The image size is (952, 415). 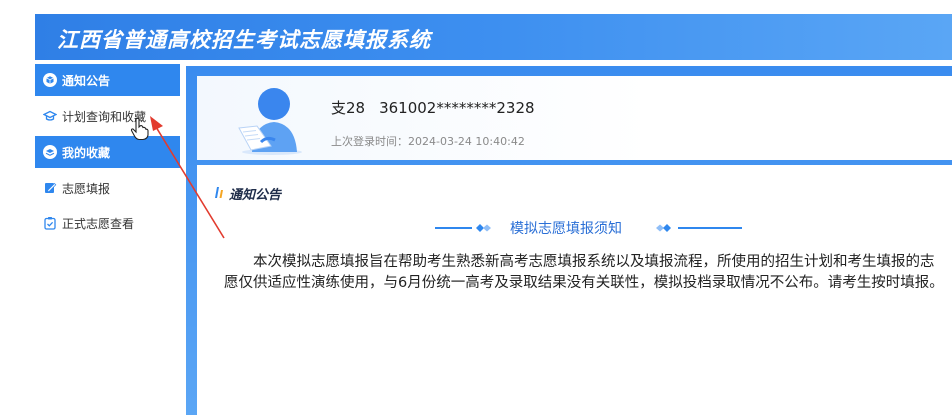 I want to click on app-header: 江西省普通高校招生考试志愿填报系统, so click(x=493, y=37).